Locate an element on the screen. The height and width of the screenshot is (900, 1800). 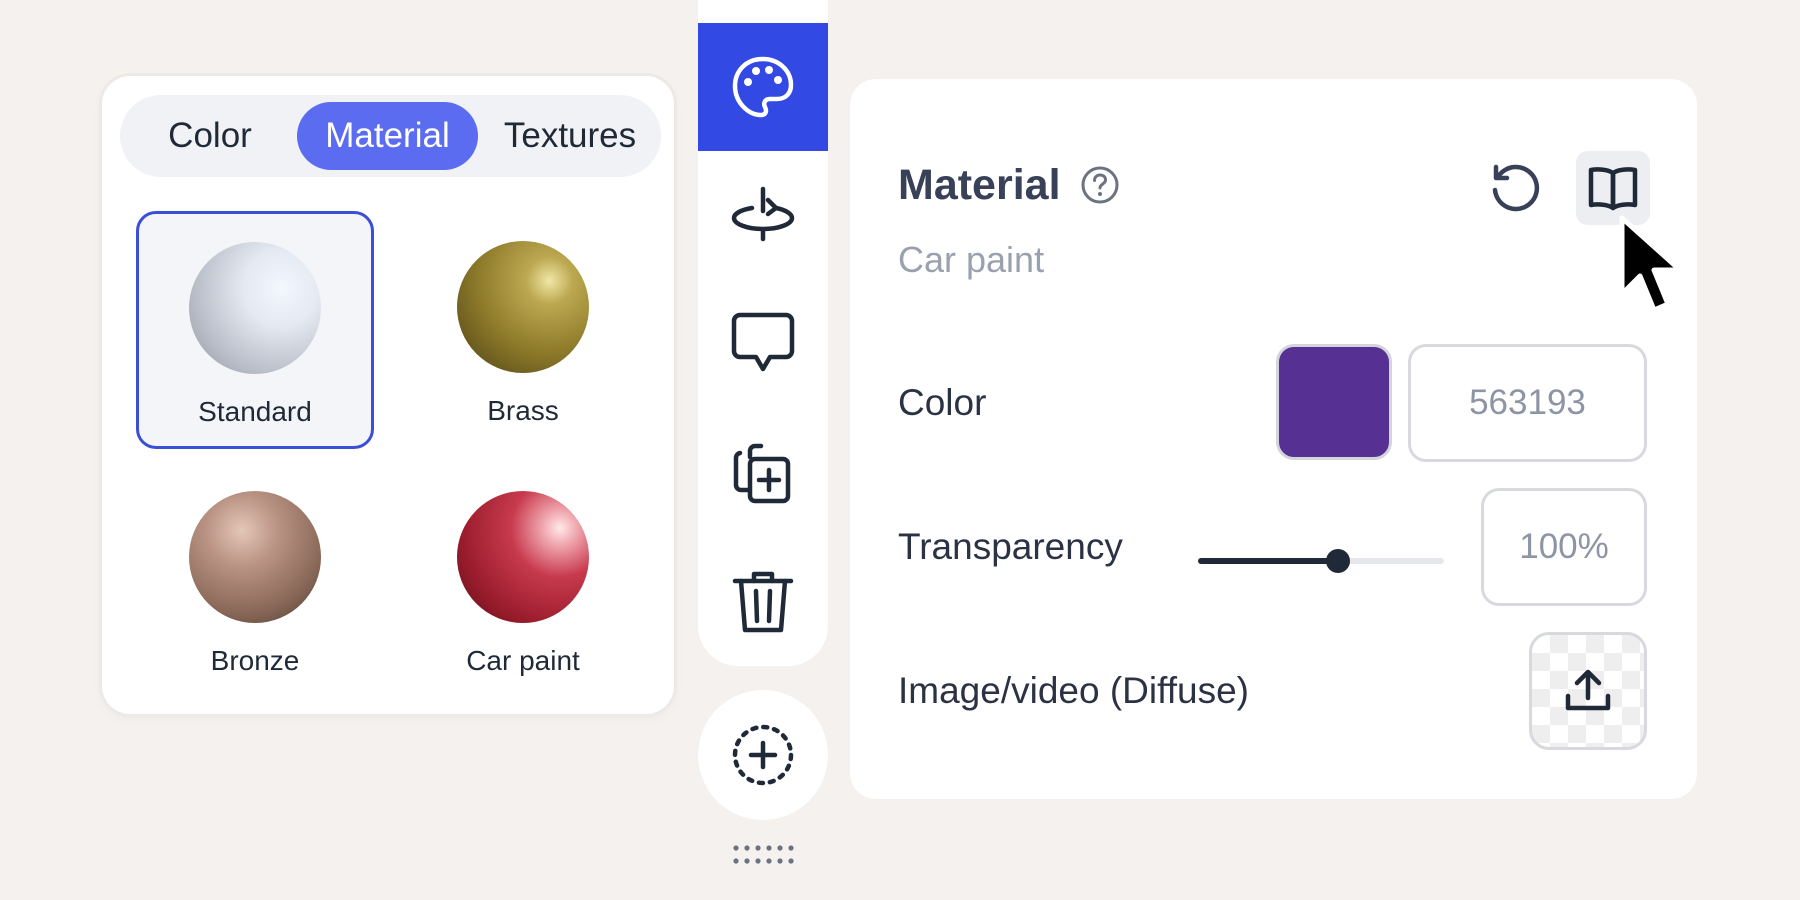
swatch-brass: Brass is located at coordinates (523, 330).